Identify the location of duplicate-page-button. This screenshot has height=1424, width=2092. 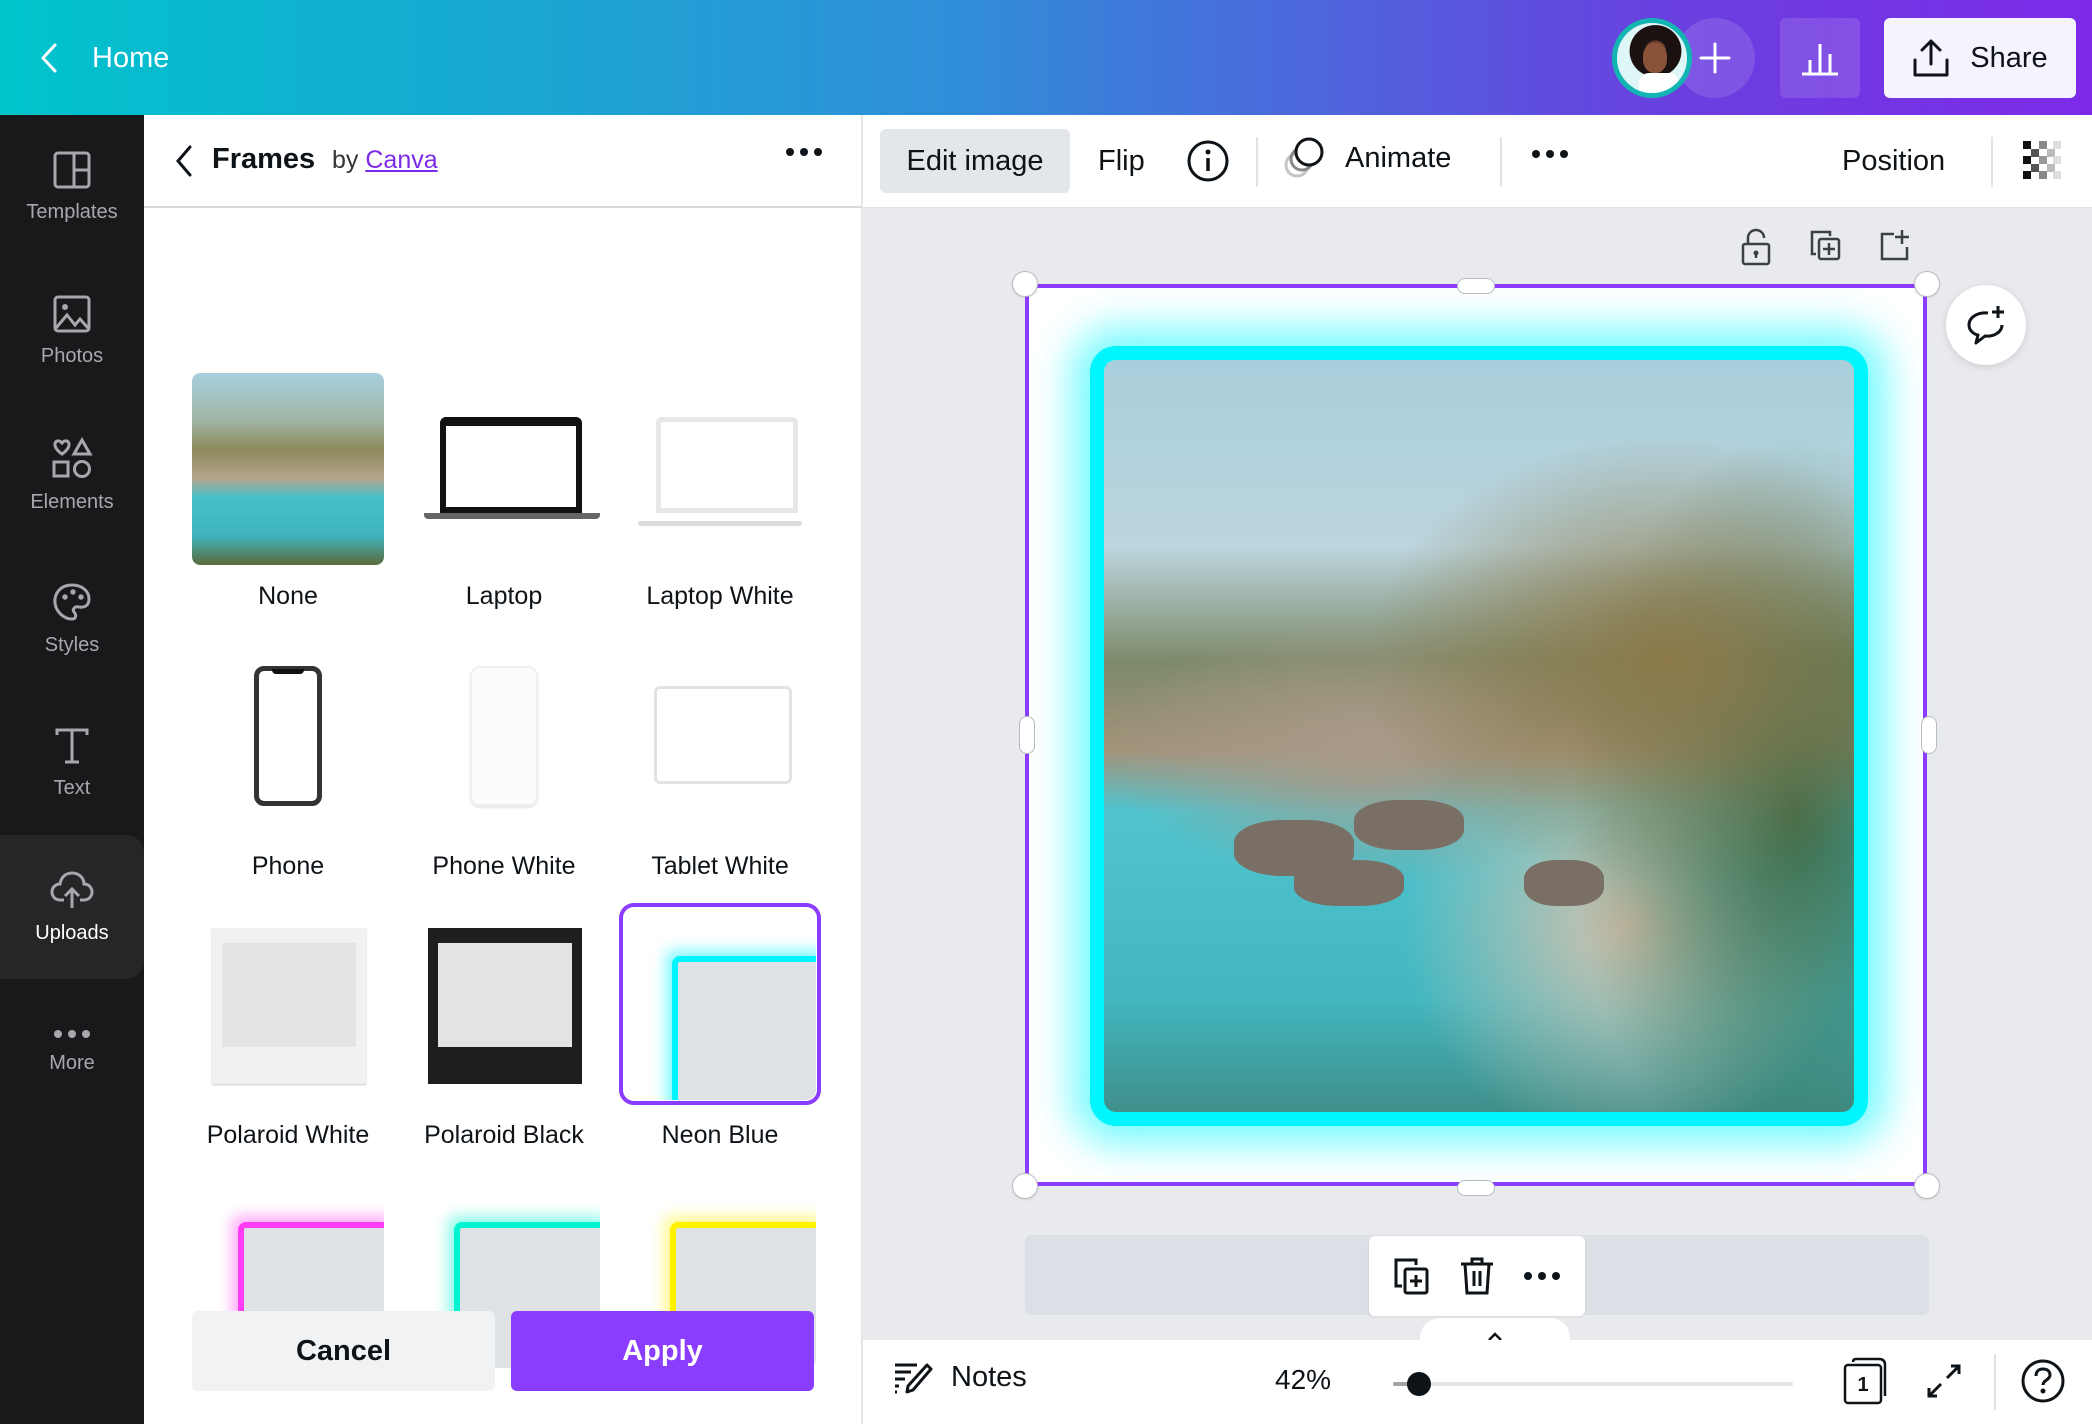
(1825, 249).